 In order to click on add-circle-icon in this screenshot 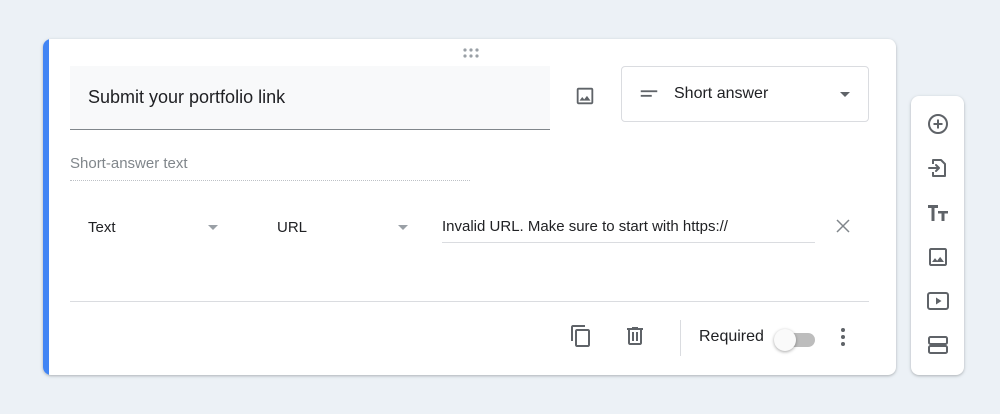, I will do `click(938, 124)`.